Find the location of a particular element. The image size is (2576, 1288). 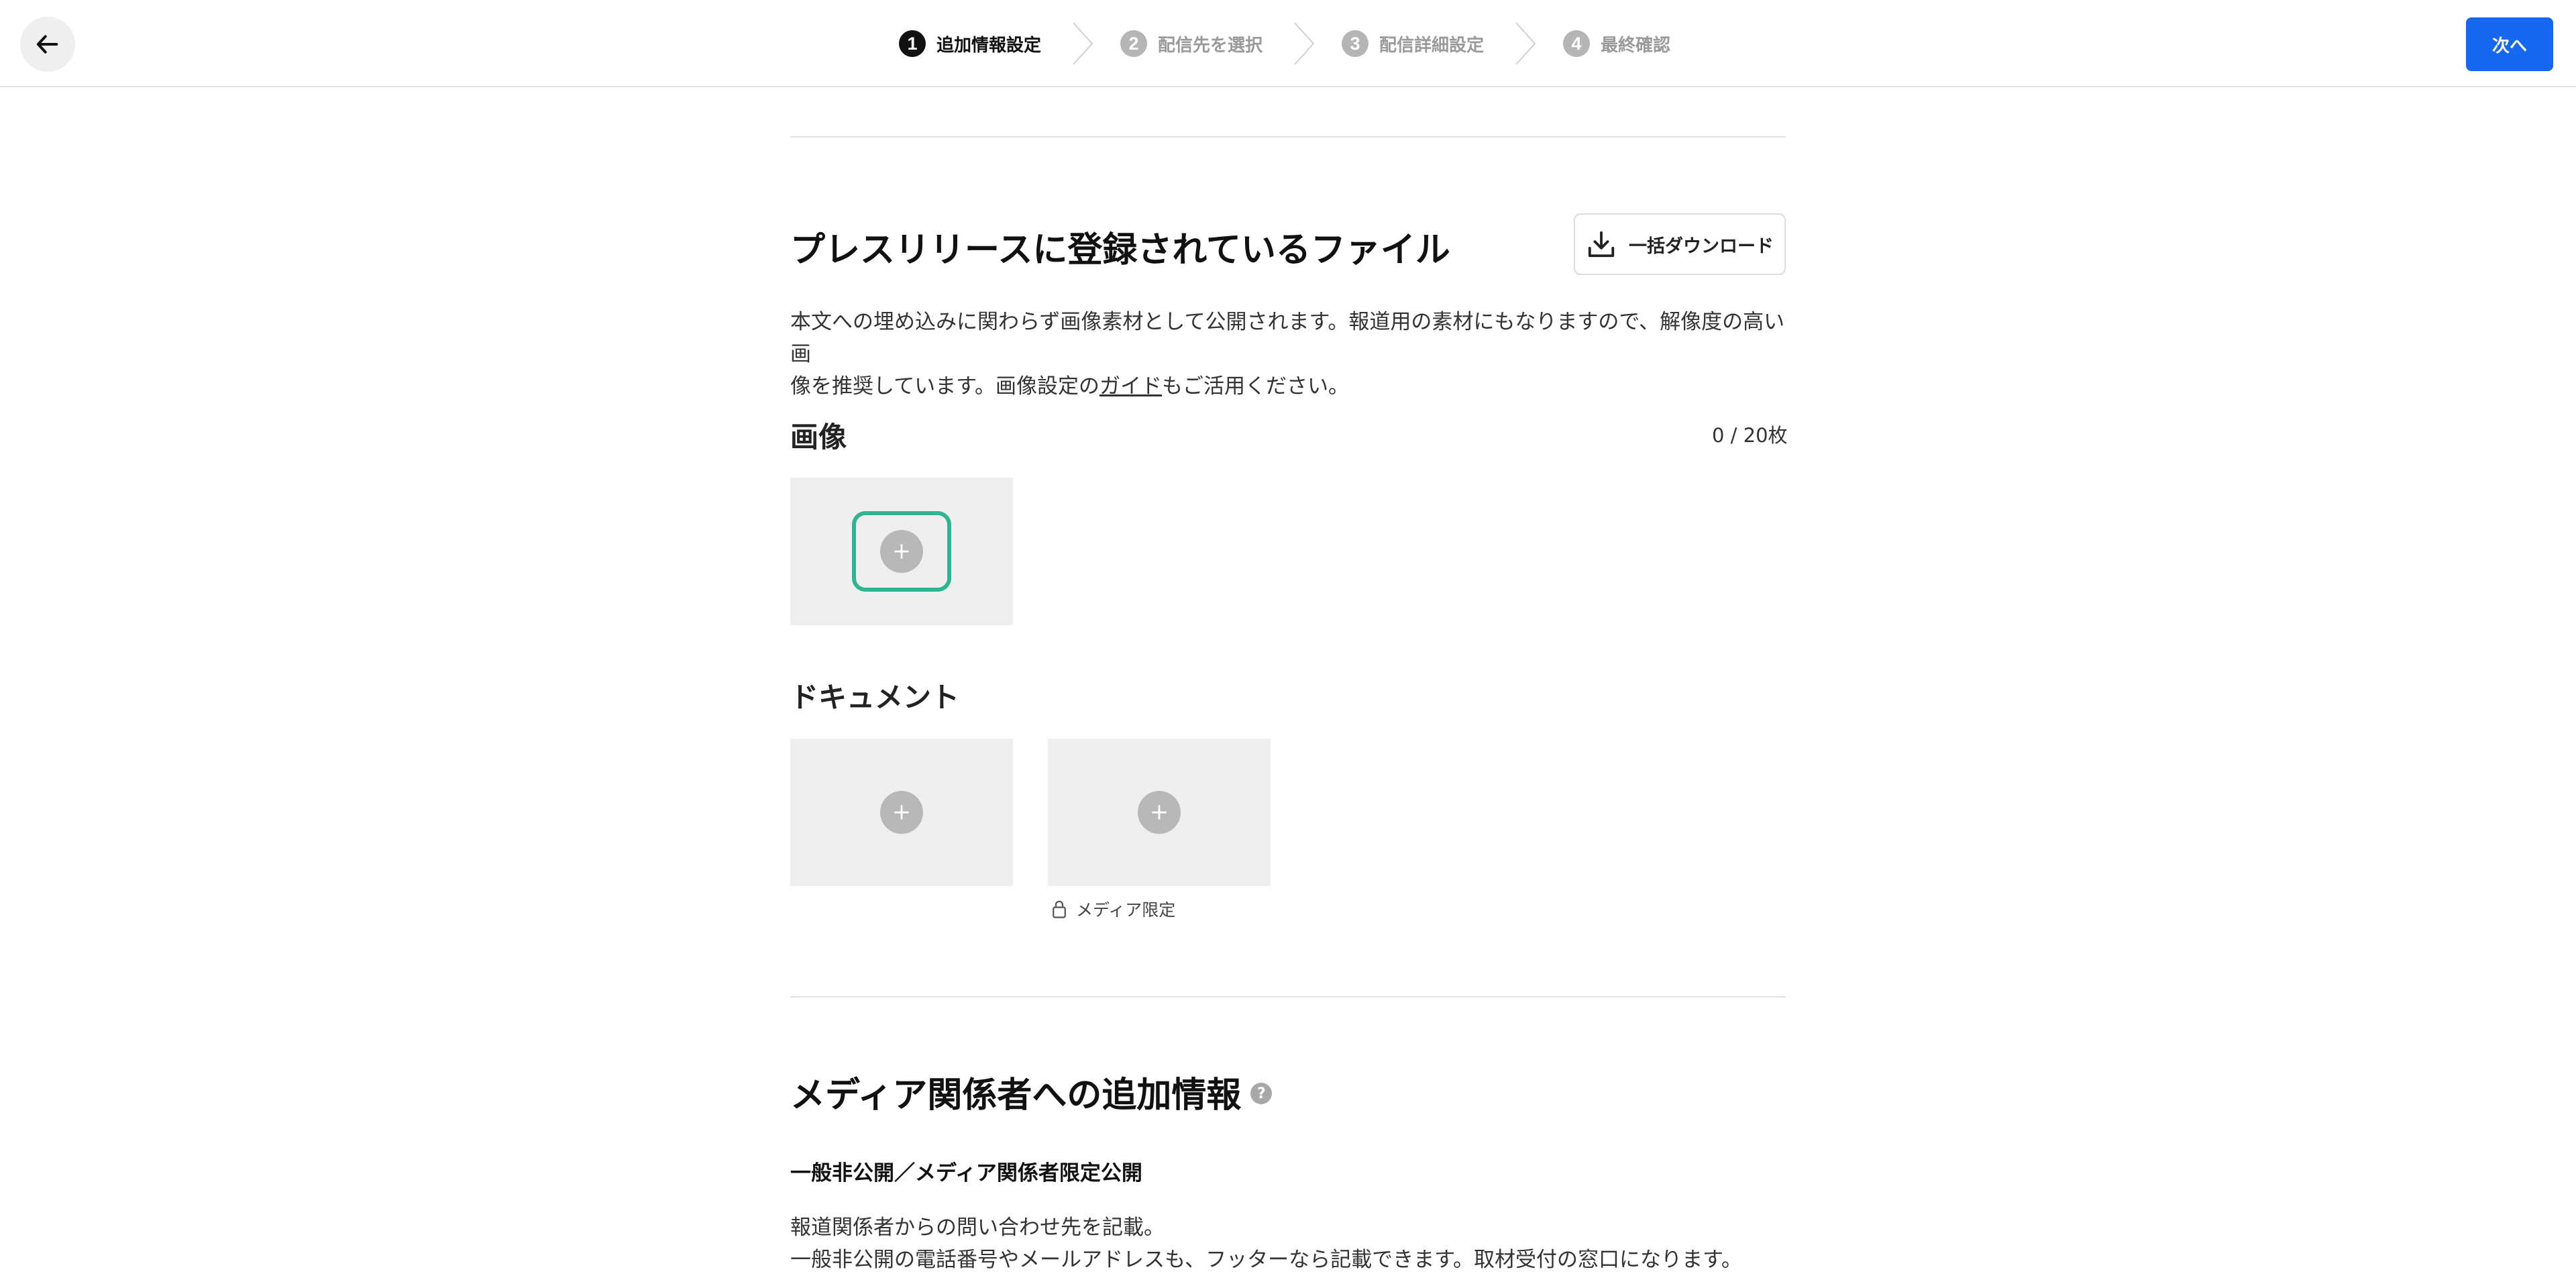

step-label: 追加情報設定 is located at coordinates (989, 45).